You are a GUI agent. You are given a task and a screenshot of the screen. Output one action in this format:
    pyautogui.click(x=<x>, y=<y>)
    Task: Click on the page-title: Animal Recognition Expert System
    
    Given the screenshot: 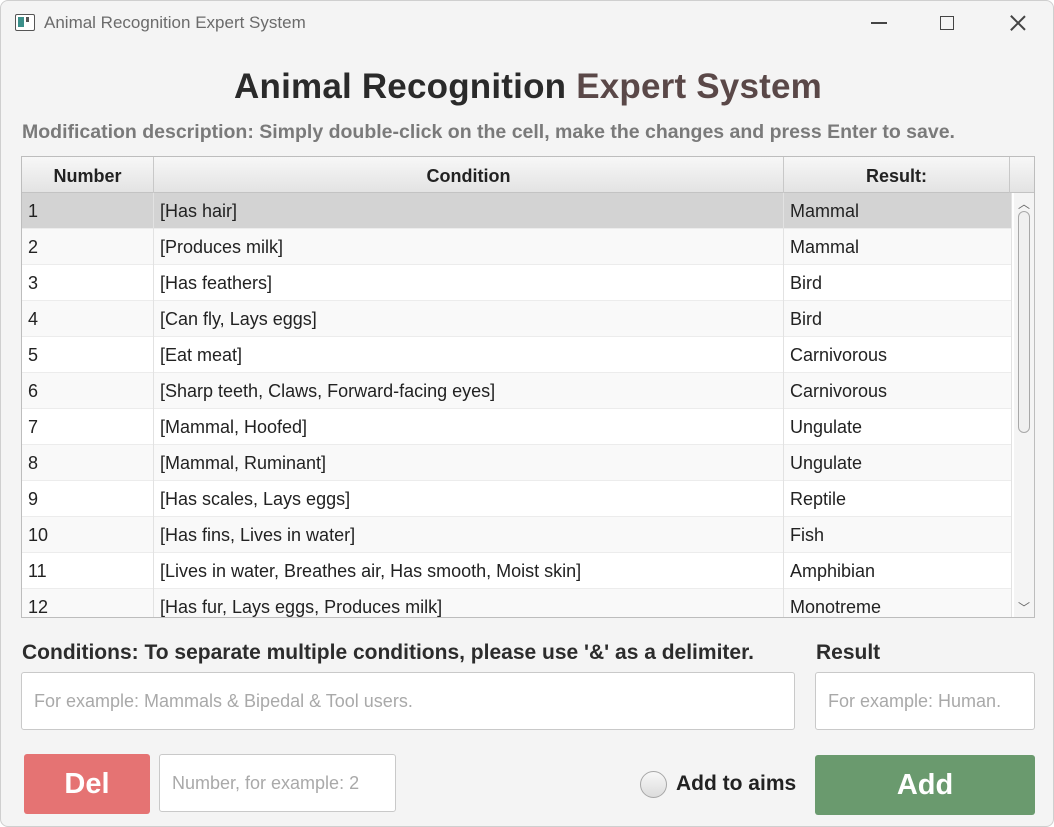 What is the action you would take?
    pyautogui.click(x=527, y=87)
    